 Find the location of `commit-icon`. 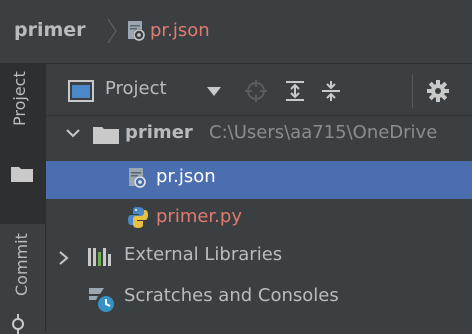

commit-icon is located at coordinates (18, 324).